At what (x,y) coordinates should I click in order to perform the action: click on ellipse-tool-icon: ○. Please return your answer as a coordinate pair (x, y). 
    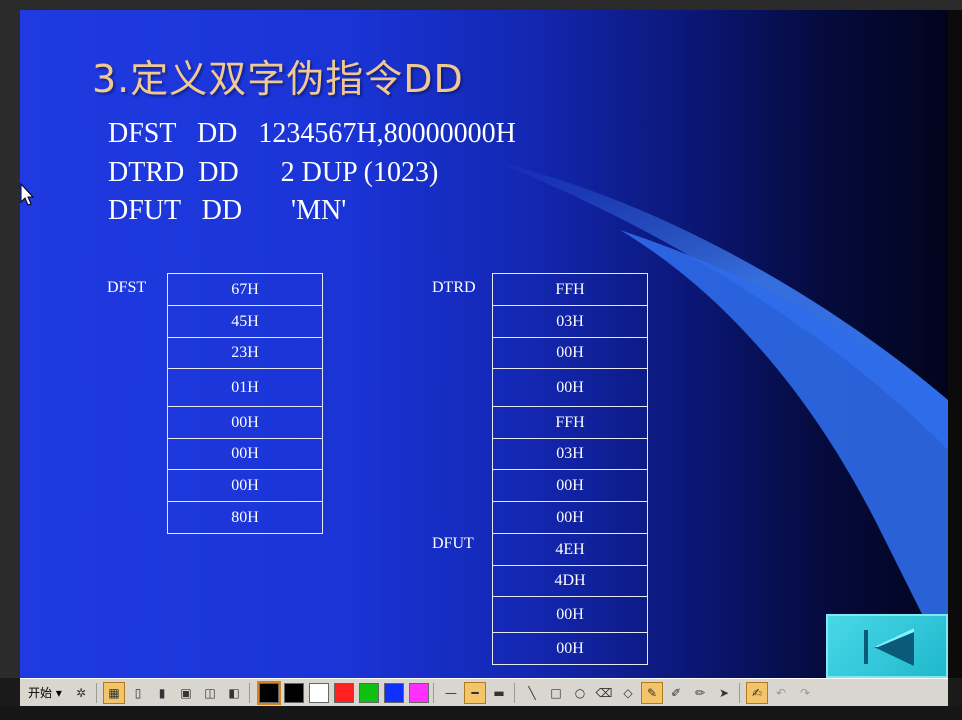
    Looking at the image, I should click on (580, 693).